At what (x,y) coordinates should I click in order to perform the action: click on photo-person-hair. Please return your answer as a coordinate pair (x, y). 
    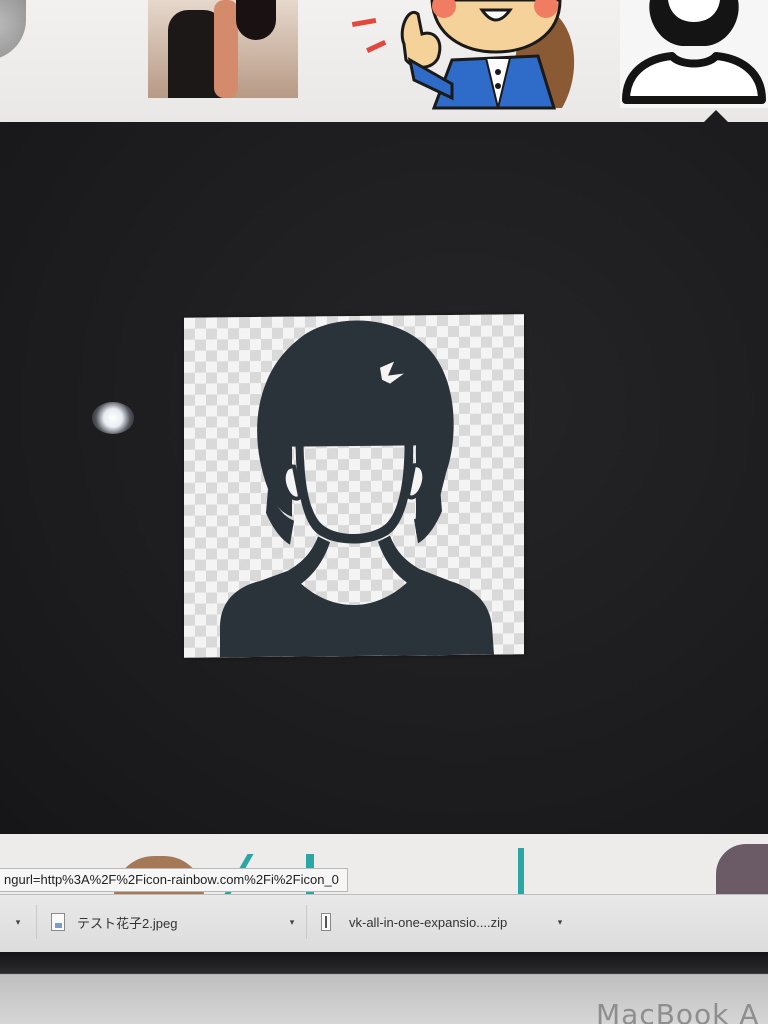
    Looking at the image, I should click on (256, 20).